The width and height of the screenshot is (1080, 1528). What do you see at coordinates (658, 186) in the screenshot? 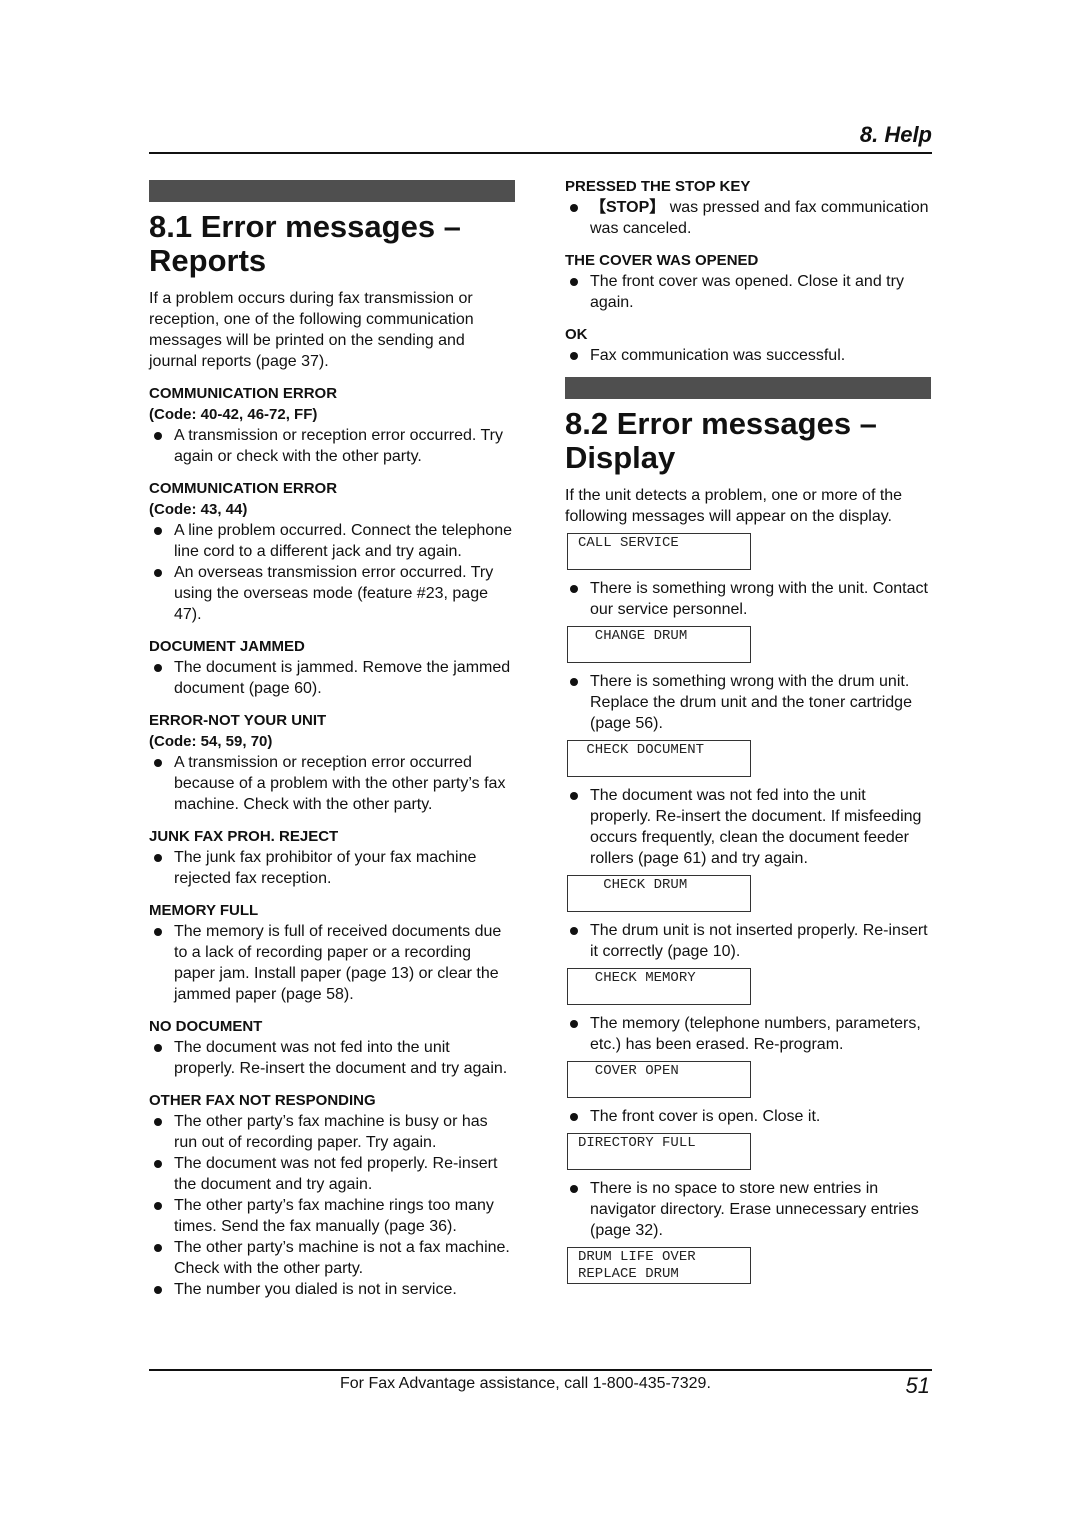
I see `message-title: PRESSED THE STOP KEY` at bounding box center [658, 186].